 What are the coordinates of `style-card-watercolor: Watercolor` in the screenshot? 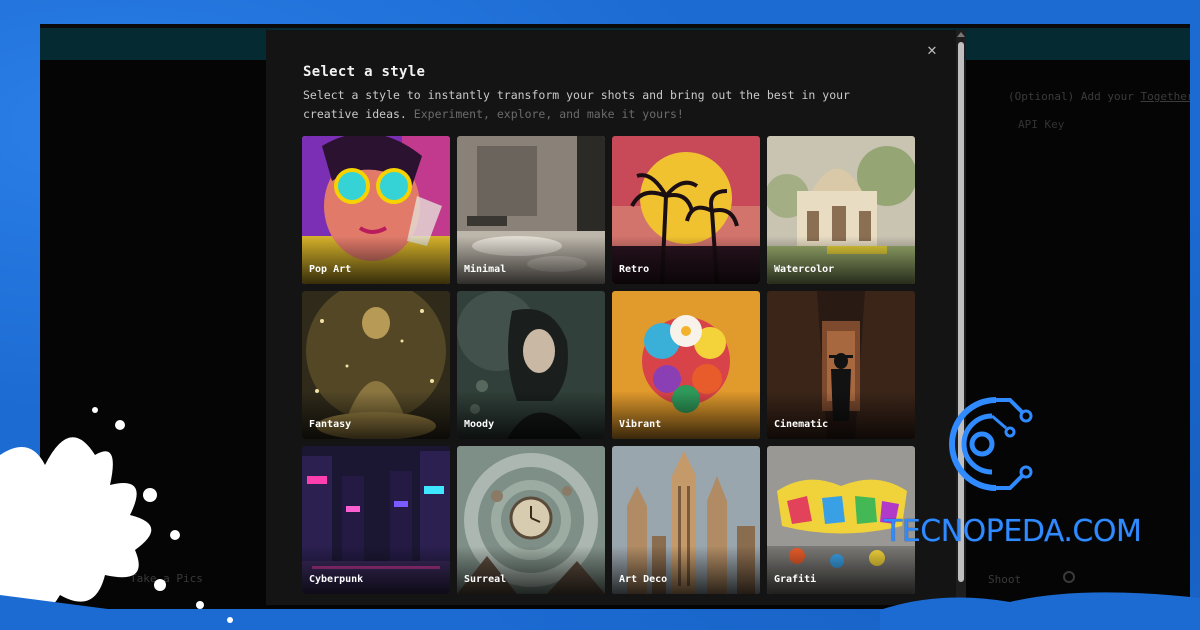 It's located at (841, 210).